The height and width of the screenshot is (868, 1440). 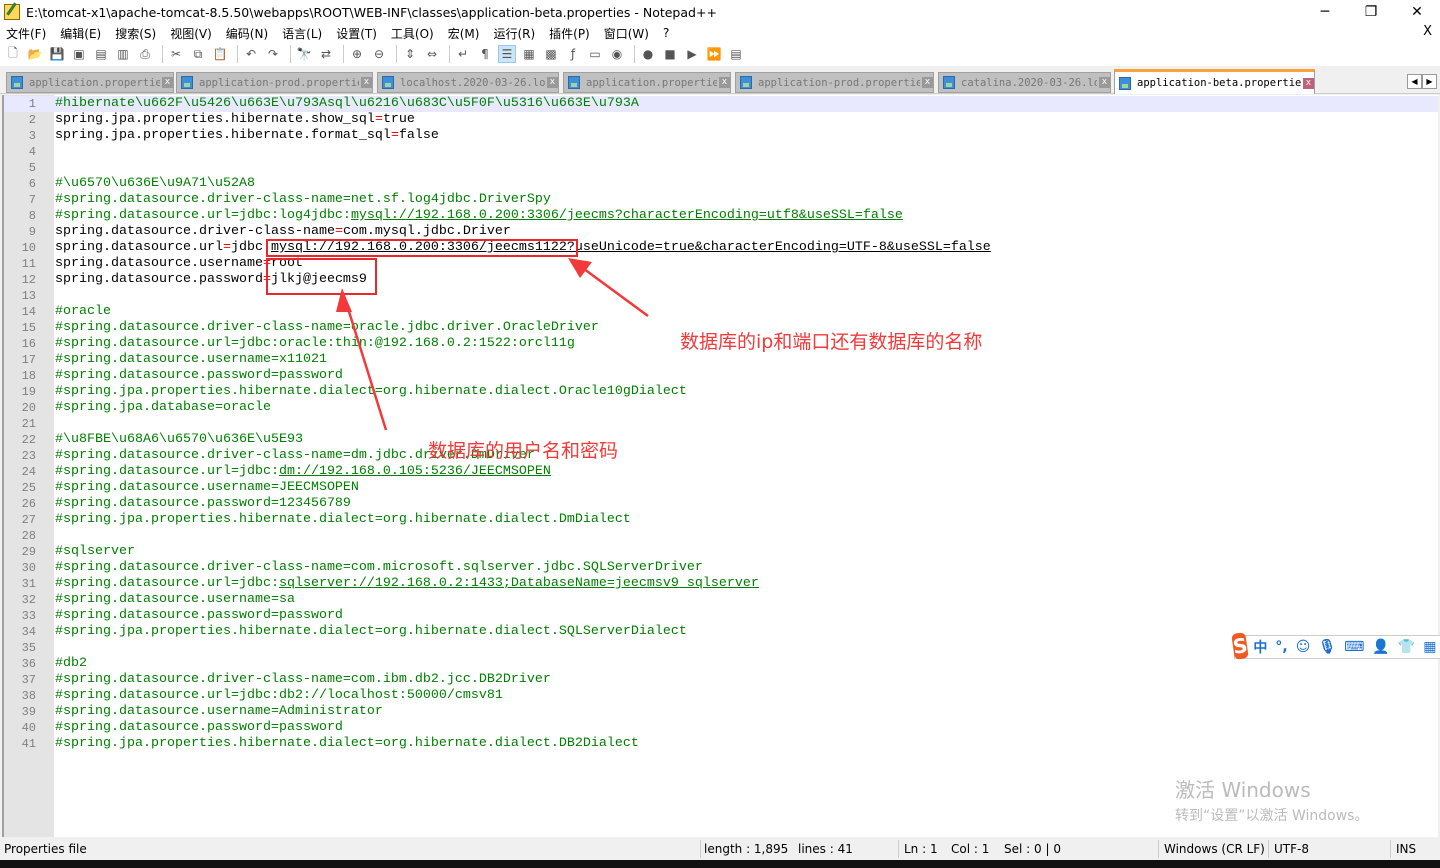 What do you see at coordinates (1291, 849) in the screenshot?
I see `status-encoding: UTF-8` at bounding box center [1291, 849].